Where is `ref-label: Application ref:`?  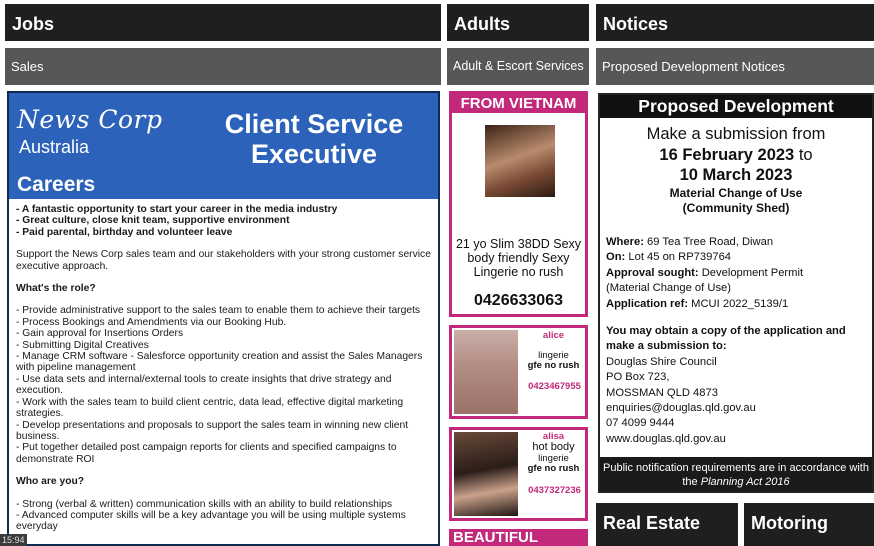 ref-label: Application ref: is located at coordinates (647, 303).